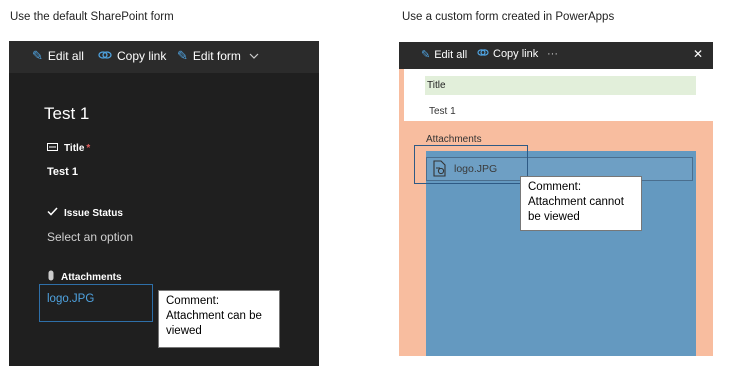 This screenshot has width=729, height=371. What do you see at coordinates (52, 213) in the screenshot?
I see `check-icon` at bounding box center [52, 213].